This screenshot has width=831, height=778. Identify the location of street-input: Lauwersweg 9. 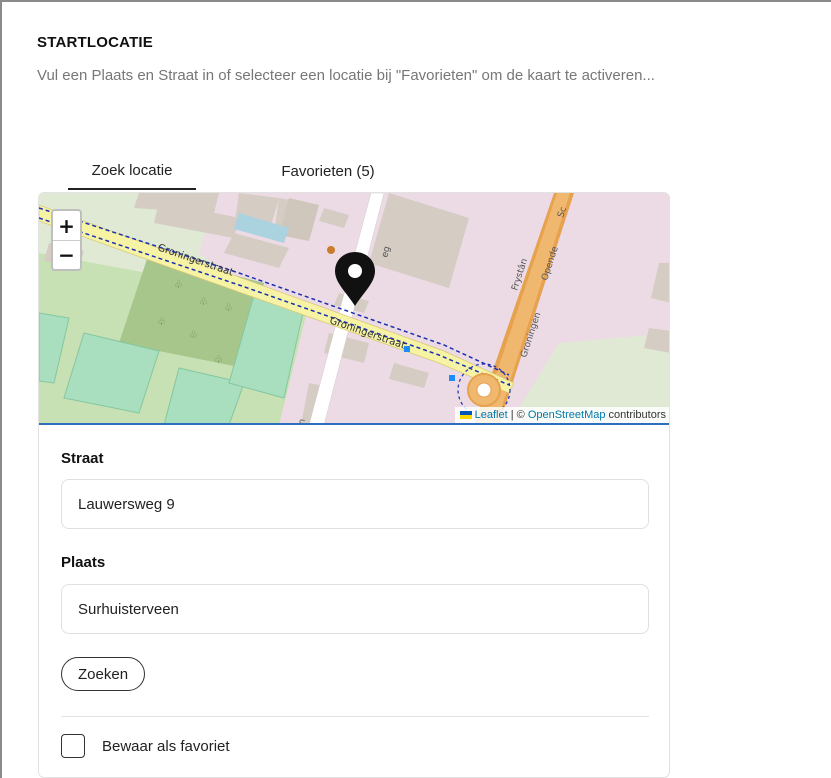
(355, 504).